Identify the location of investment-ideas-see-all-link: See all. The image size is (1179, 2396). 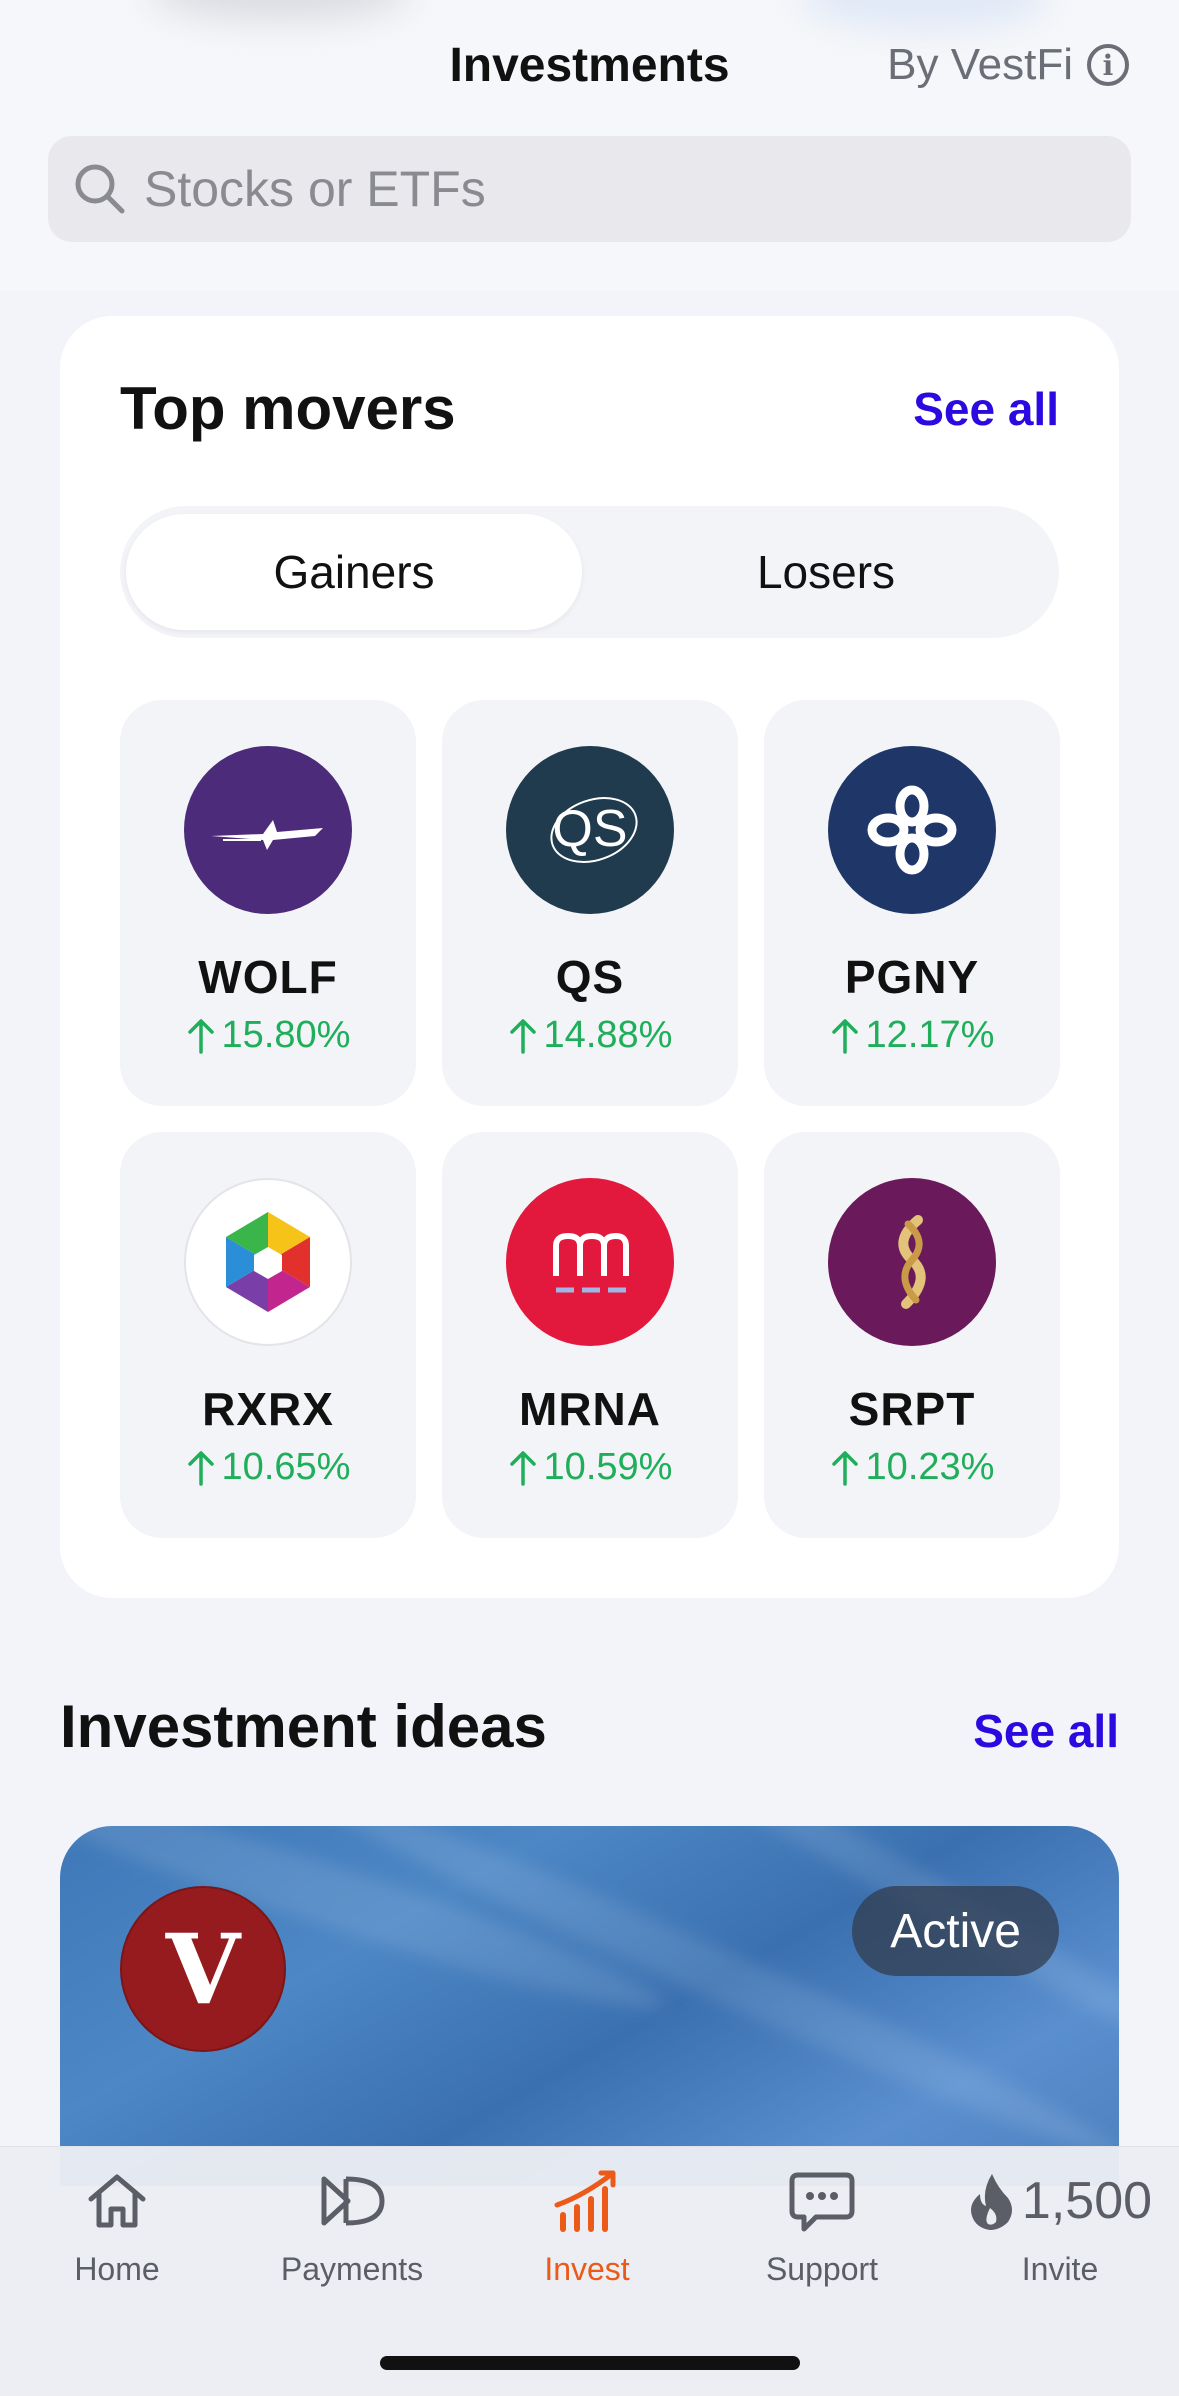
(1046, 1731).